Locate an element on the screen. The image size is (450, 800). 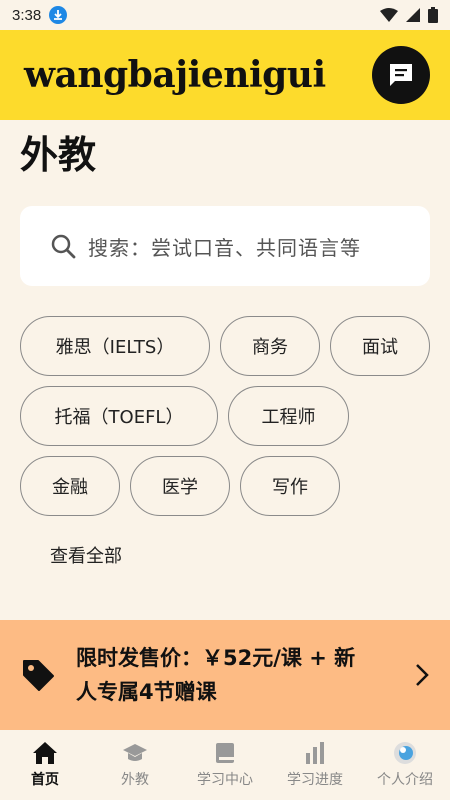
tab-learning-center-label: 学习中心 is located at coordinates (225, 780).